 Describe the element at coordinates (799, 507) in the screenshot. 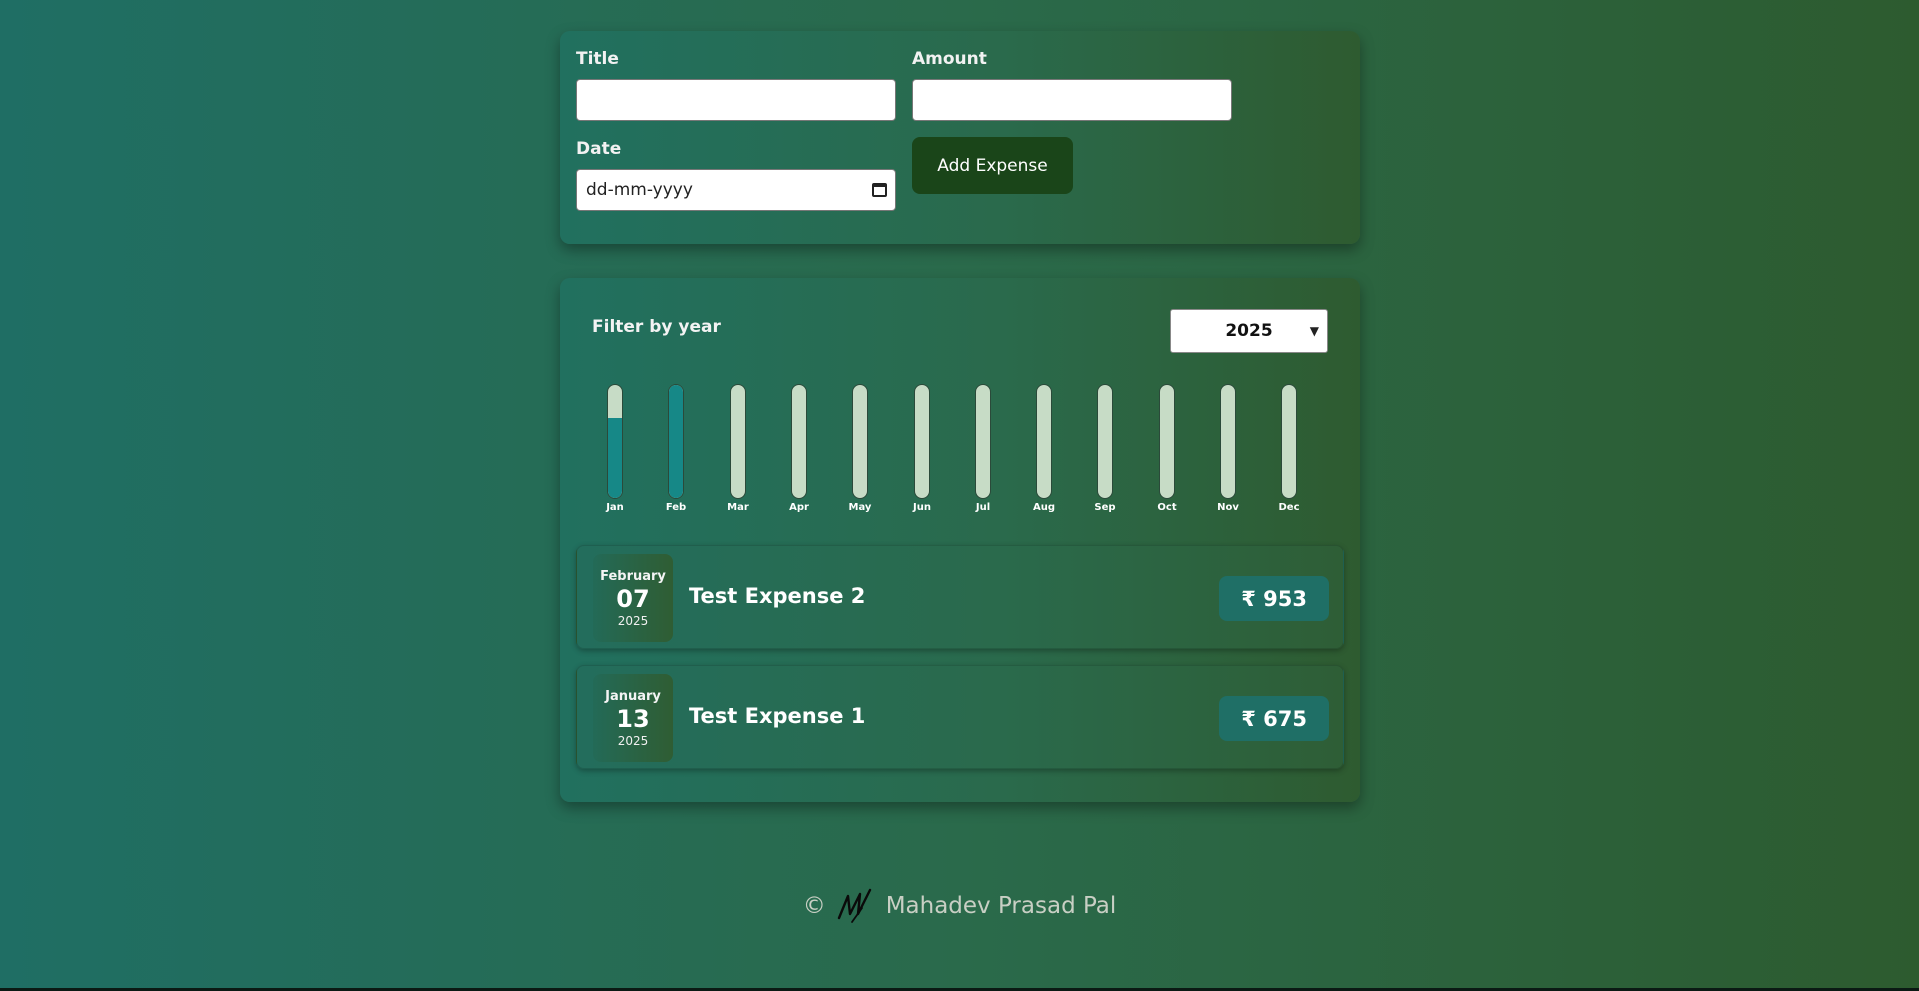

I see `chart-bar-label: Apr` at that location.